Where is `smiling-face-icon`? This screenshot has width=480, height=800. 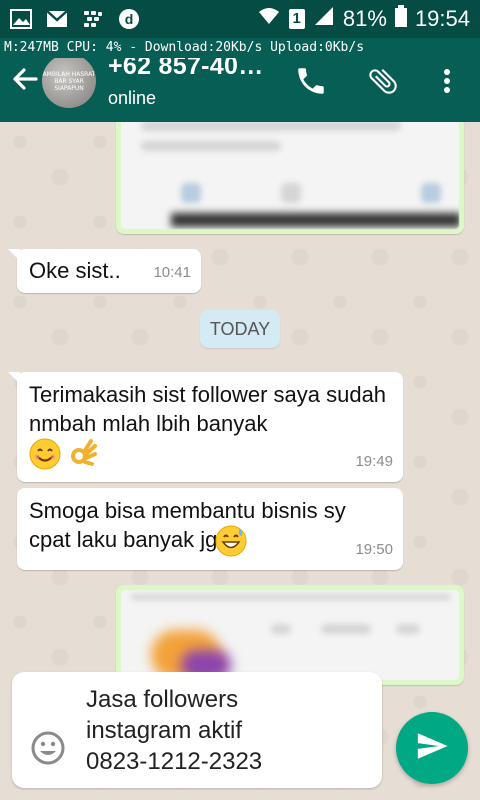
smiling-face-icon is located at coordinates (45, 454).